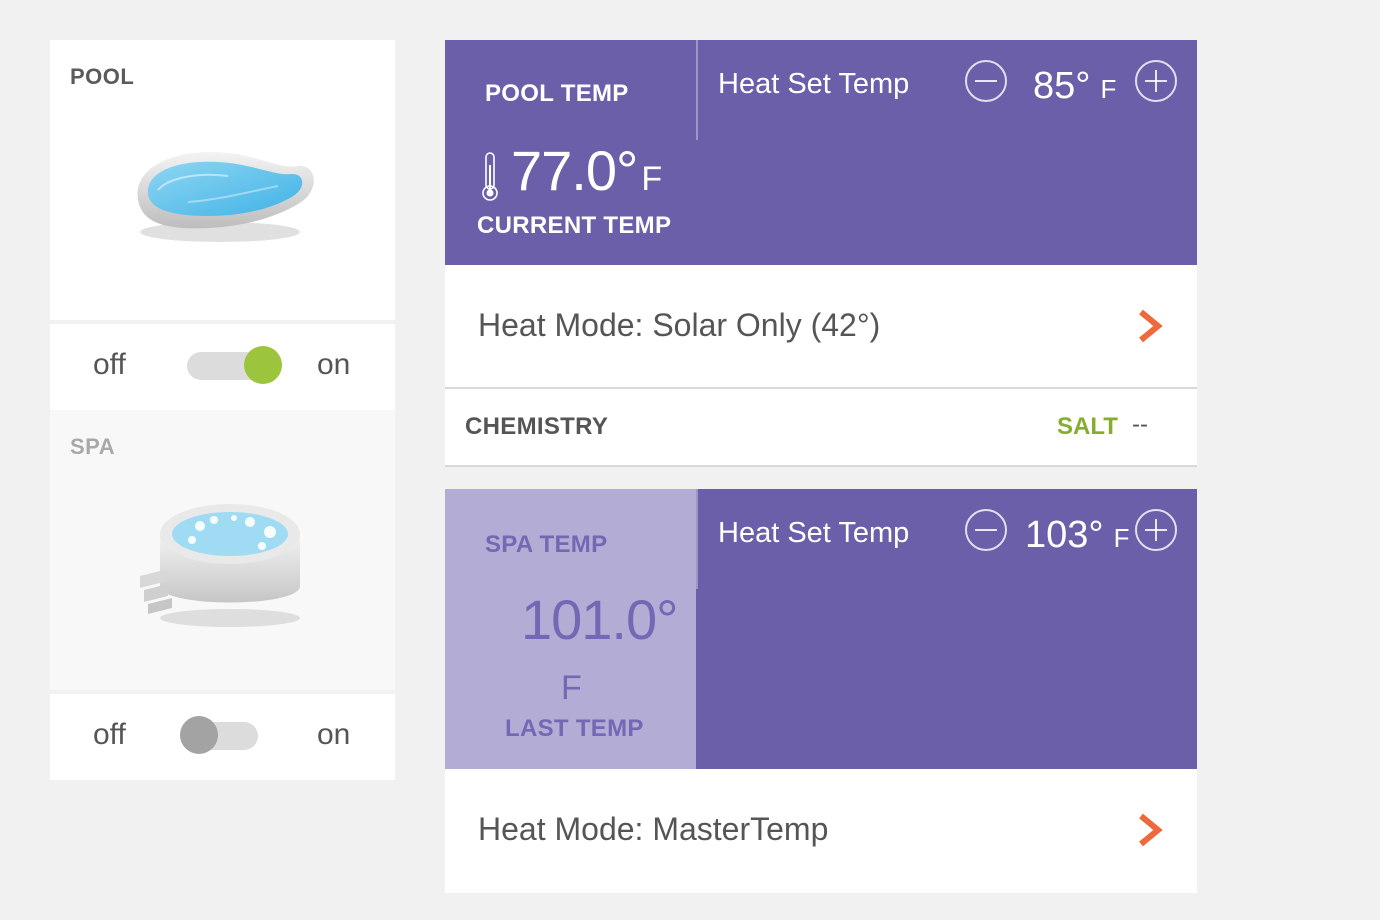 This screenshot has width=1380, height=920. I want to click on pool-toggle-knob, so click(263, 365).